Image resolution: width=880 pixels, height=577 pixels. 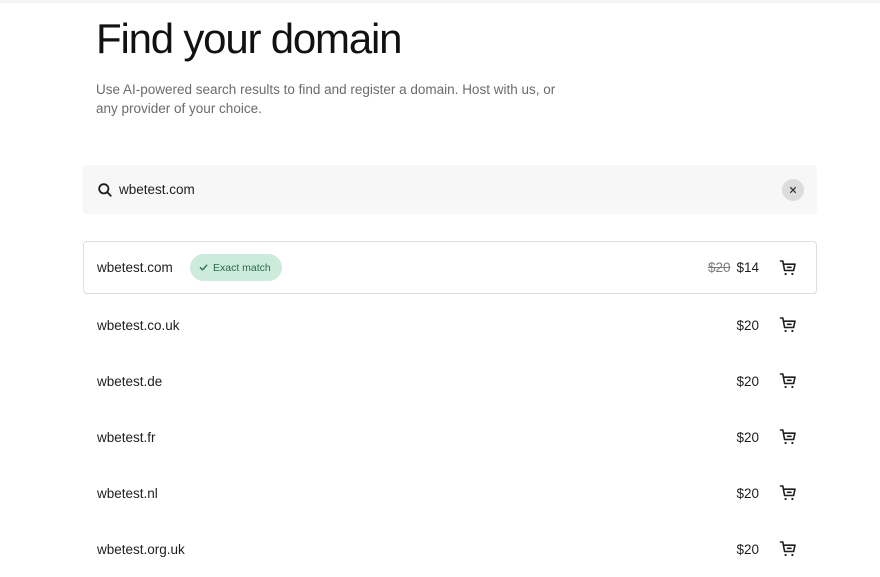 I want to click on domain-name: wbetest.com, so click(x=135, y=267).